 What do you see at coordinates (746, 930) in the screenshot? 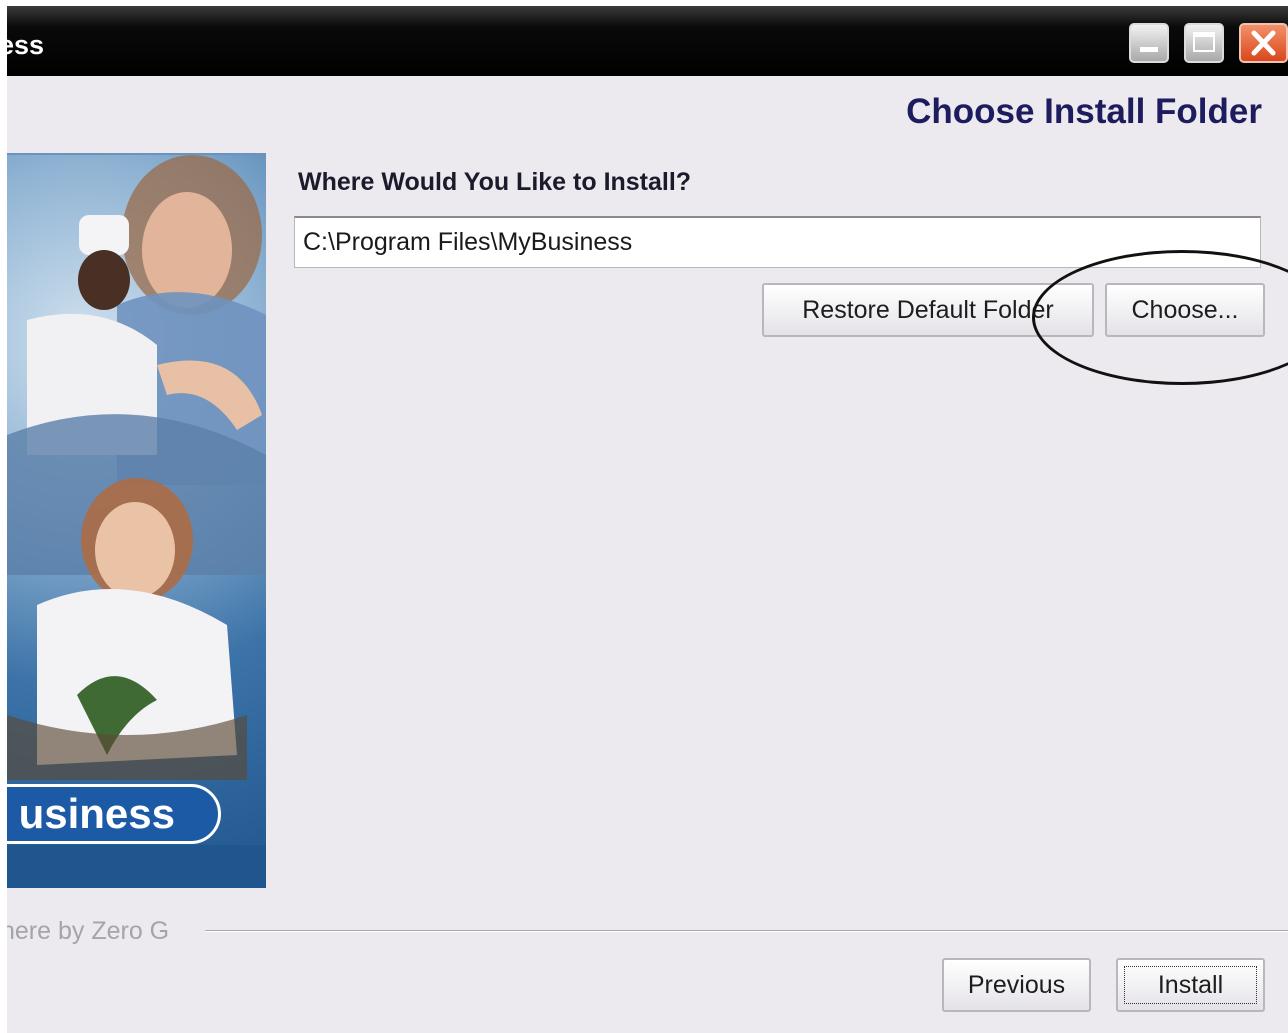
I see `footer-divider` at bounding box center [746, 930].